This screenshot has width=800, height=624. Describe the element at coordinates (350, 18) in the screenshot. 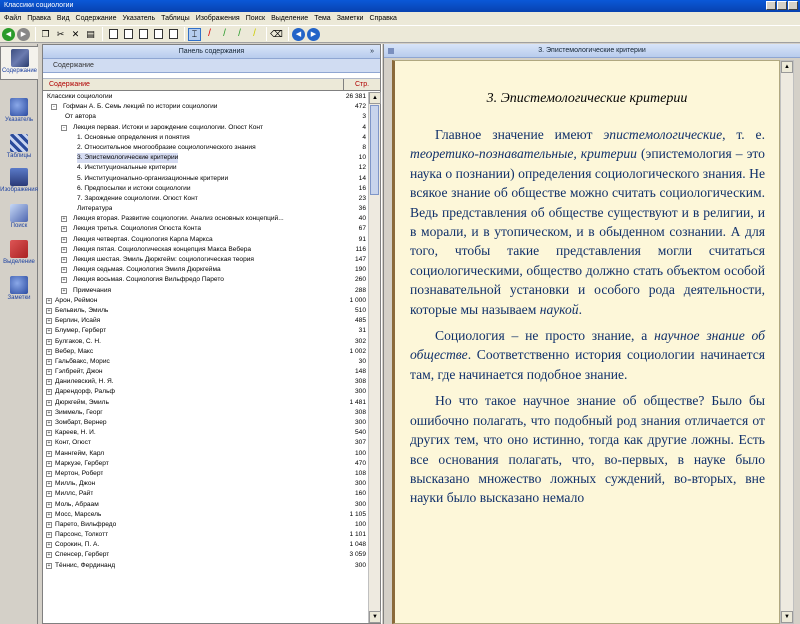

I see `menu-item: Заметки` at that location.